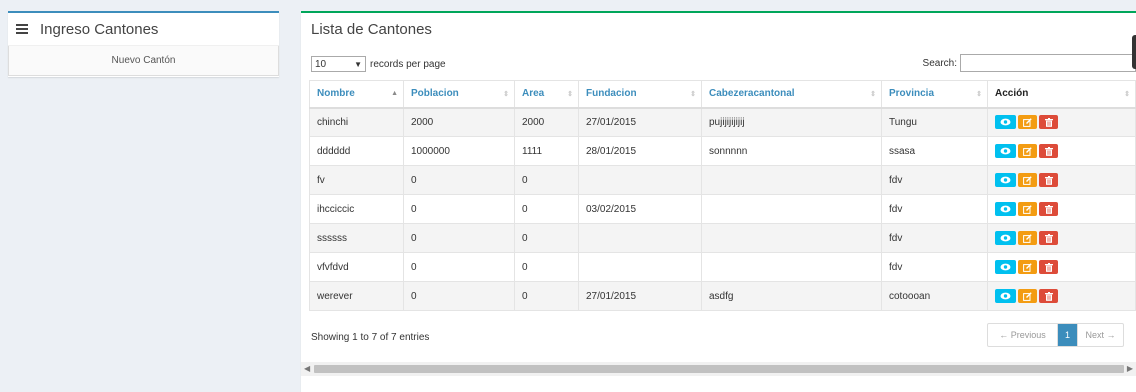 This screenshot has height=392, width=1136. I want to click on col-area: Area ⇕, so click(546, 94).